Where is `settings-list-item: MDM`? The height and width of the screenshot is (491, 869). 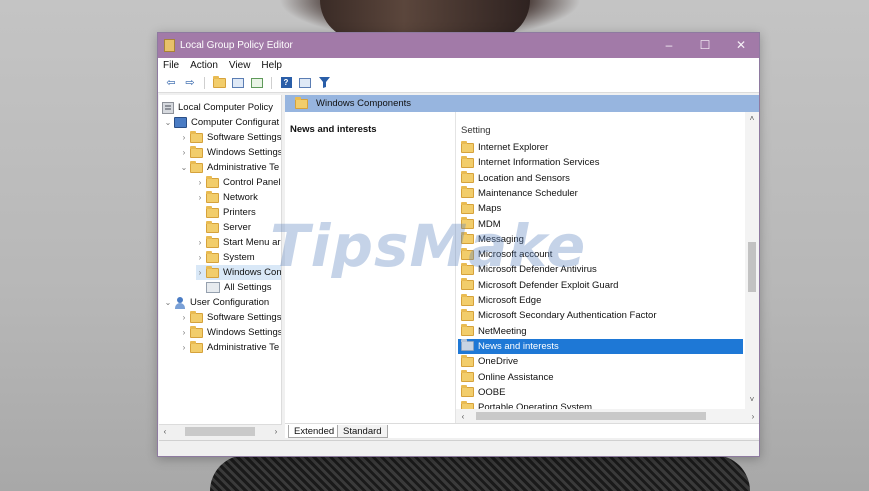 settings-list-item: MDM is located at coordinates (600, 224).